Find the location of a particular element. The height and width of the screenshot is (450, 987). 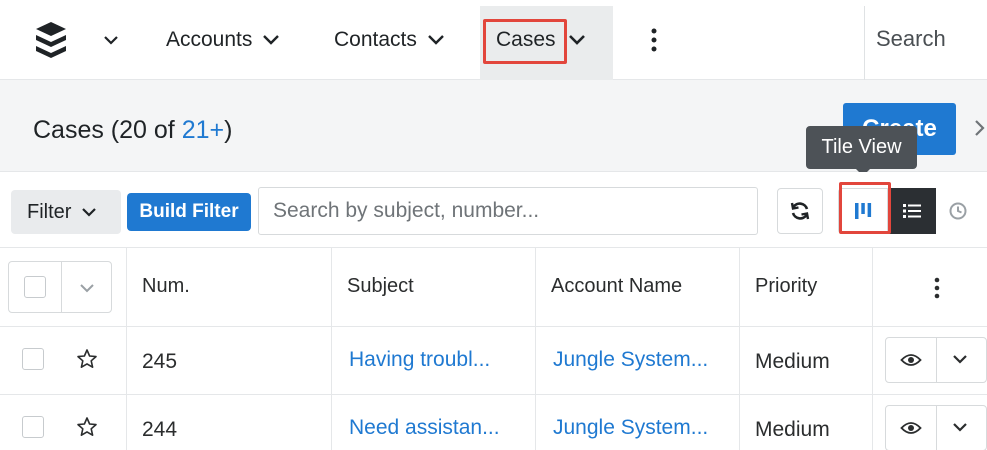

column-header-priority: Priority is located at coordinates (786, 286).